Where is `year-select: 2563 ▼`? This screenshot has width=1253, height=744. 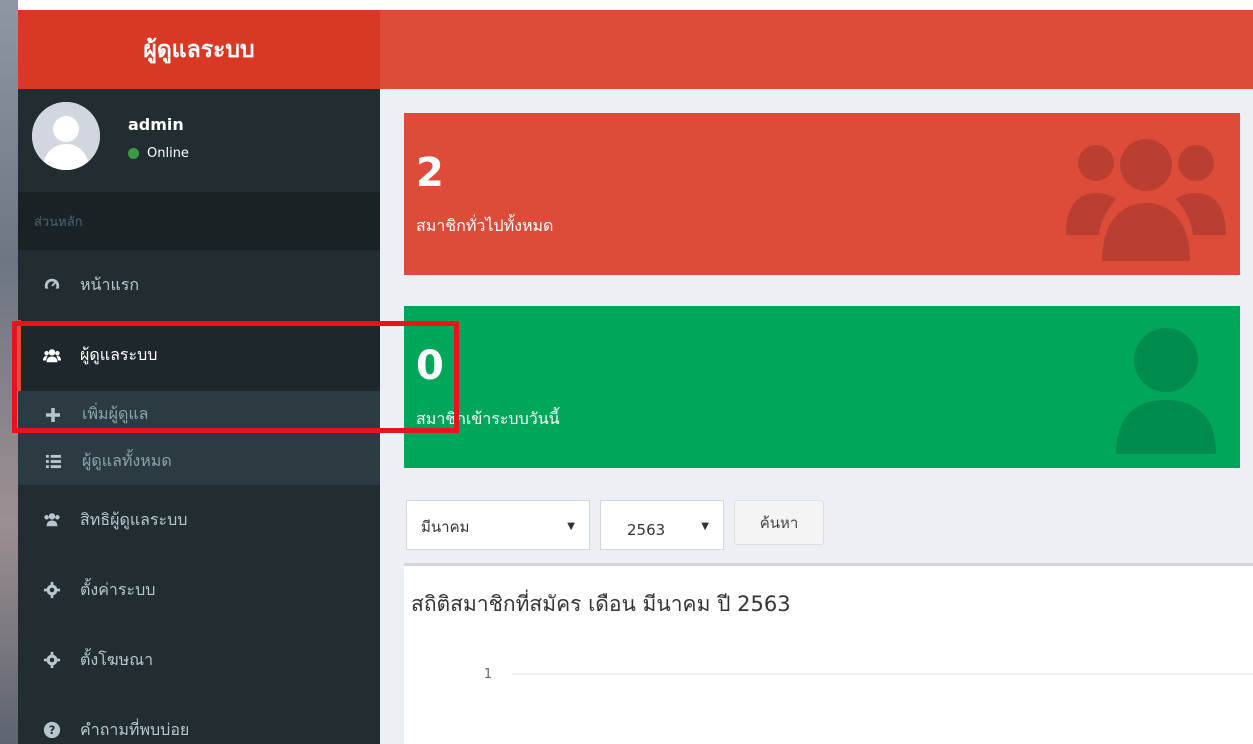 year-select: 2563 ▼ is located at coordinates (662, 525).